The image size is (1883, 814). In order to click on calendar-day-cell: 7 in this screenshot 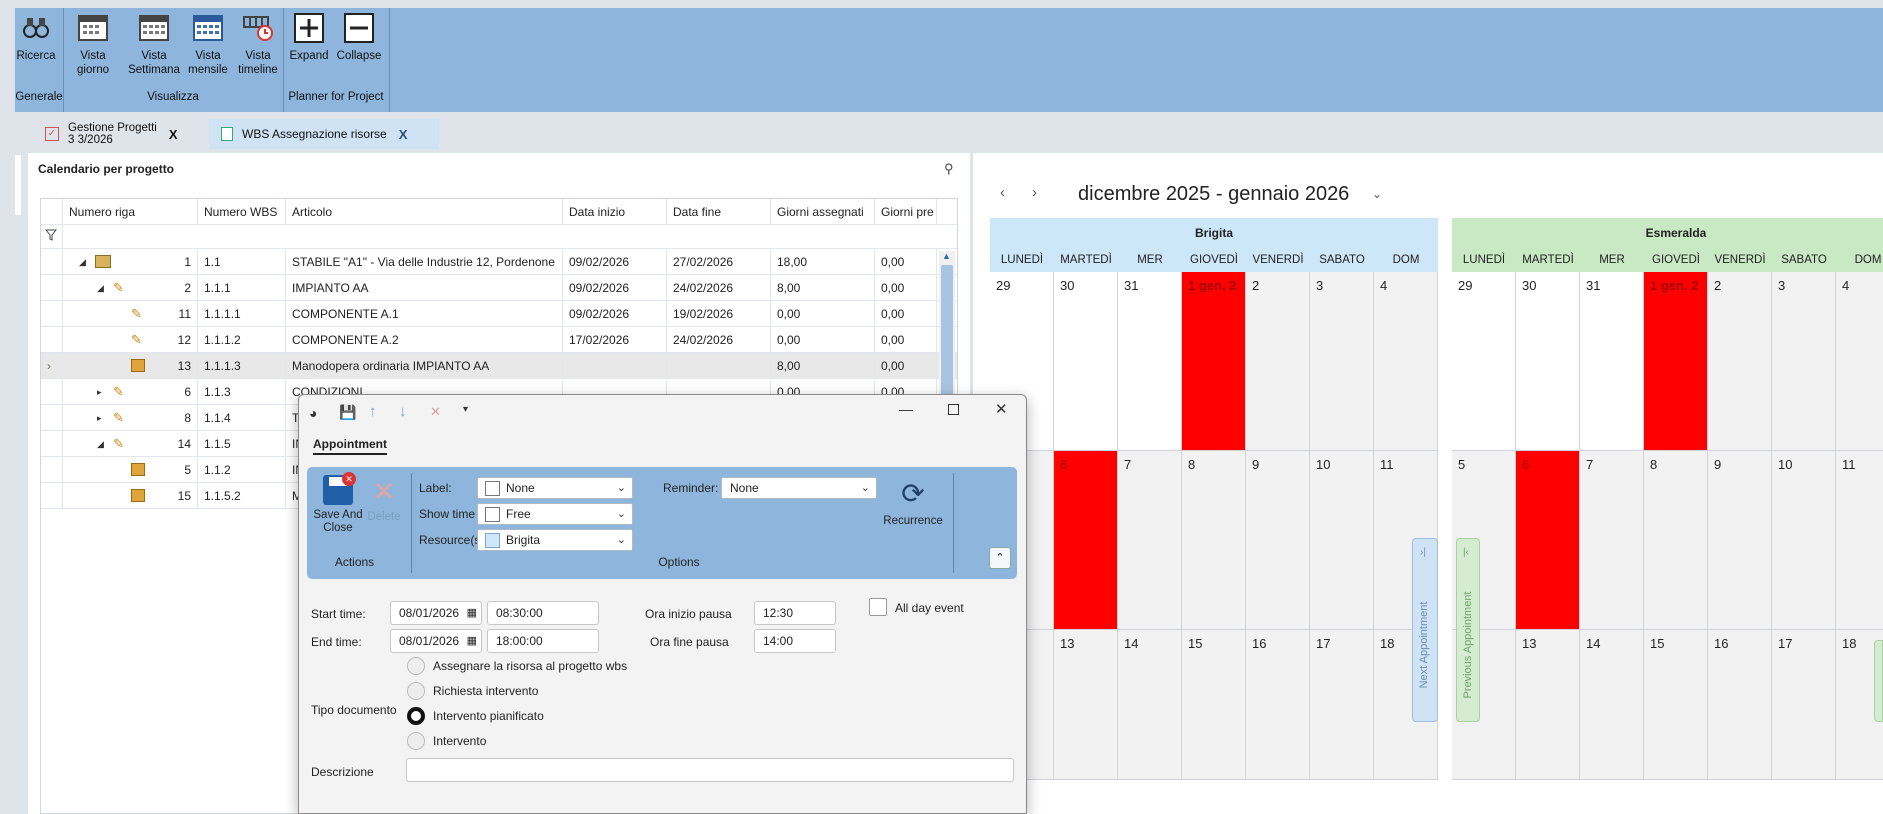, I will do `click(1612, 540)`.